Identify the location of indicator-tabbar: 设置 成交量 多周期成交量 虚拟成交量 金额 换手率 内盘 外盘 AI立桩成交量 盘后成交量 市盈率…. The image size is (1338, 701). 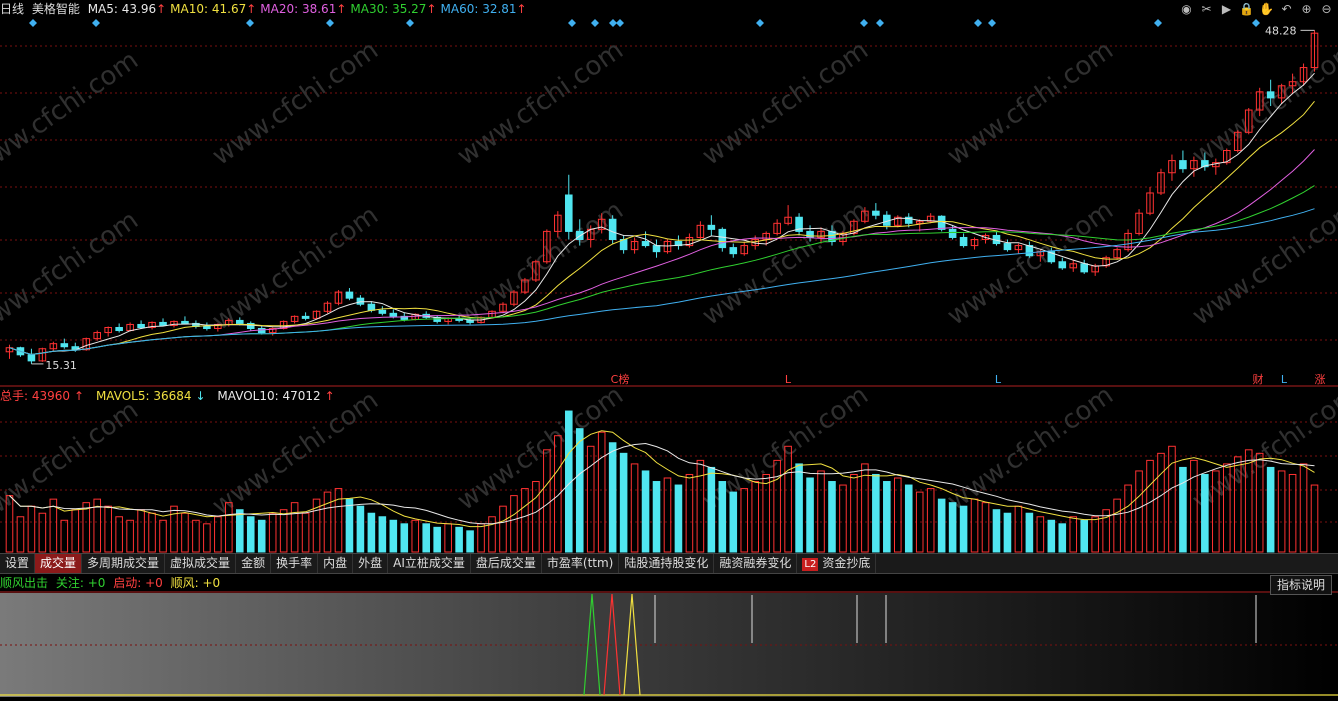
(669, 563).